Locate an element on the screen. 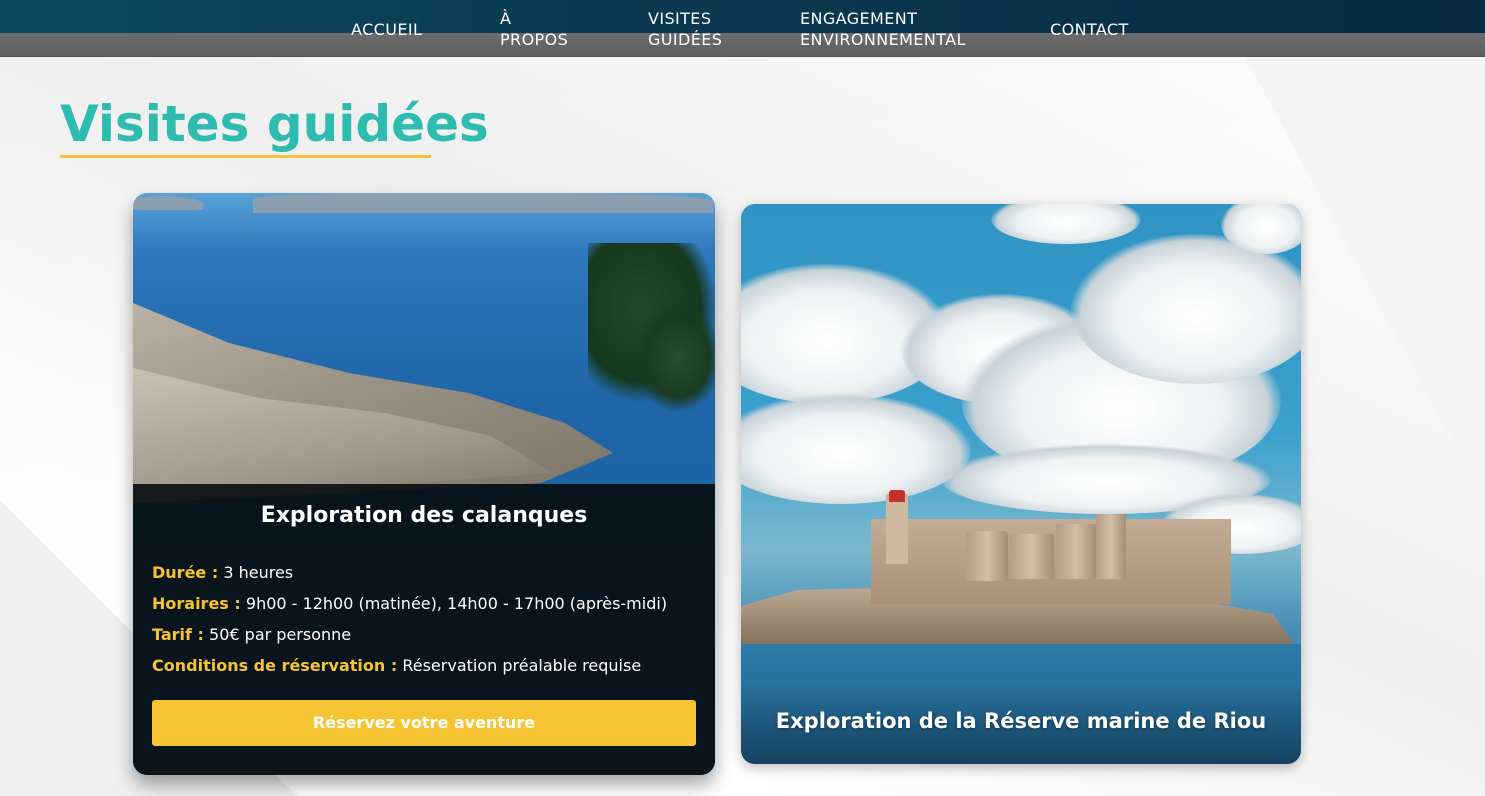  info-label: Durée : is located at coordinates (185, 572).